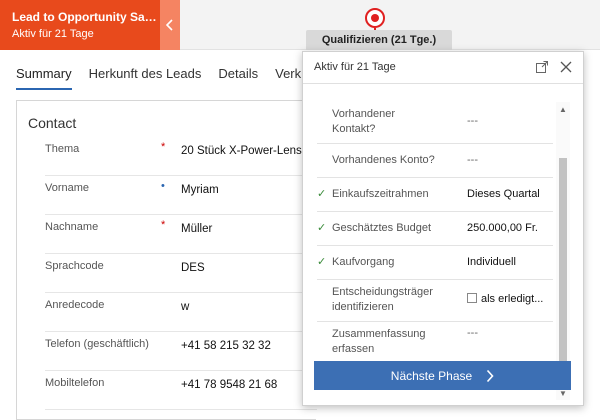 This screenshot has width=600, height=420. What do you see at coordinates (382, 228) in the screenshot?
I see `step-label: Geschätztes Budget` at bounding box center [382, 228].